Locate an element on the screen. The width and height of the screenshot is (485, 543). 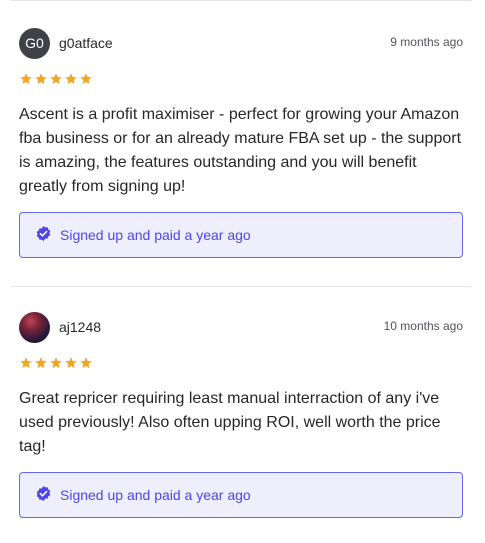
review-date: 9 months ago is located at coordinates (426, 42).